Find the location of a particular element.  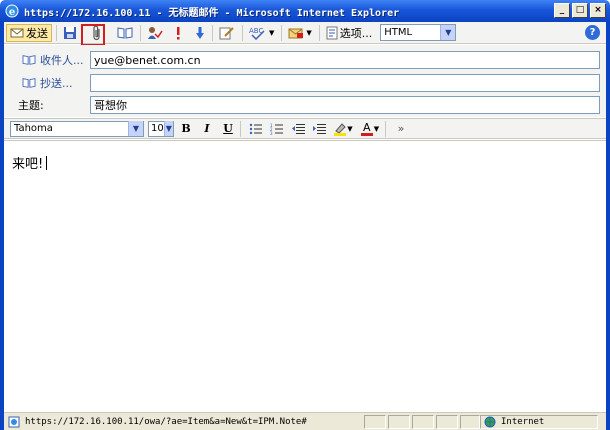

underline-button: U is located at coordinates (228, 129).